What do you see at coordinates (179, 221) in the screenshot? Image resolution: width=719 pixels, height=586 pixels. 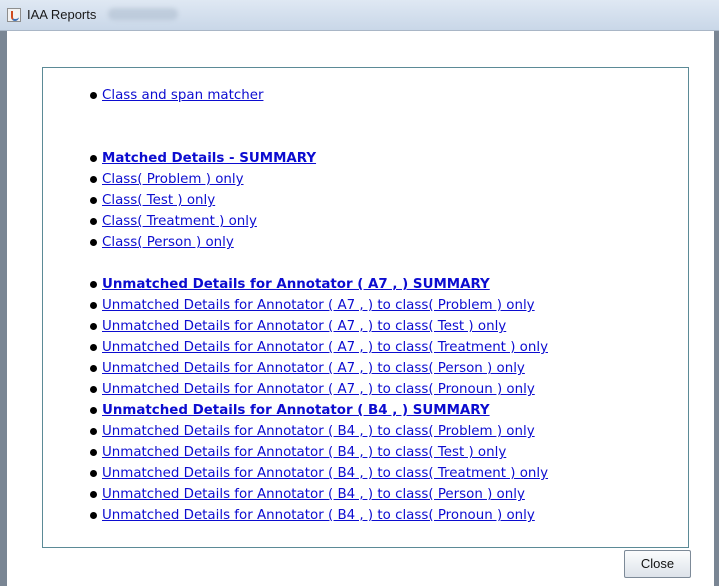 I see `report-link: Class( Treatment ) only` at bounding box center [179, 221].